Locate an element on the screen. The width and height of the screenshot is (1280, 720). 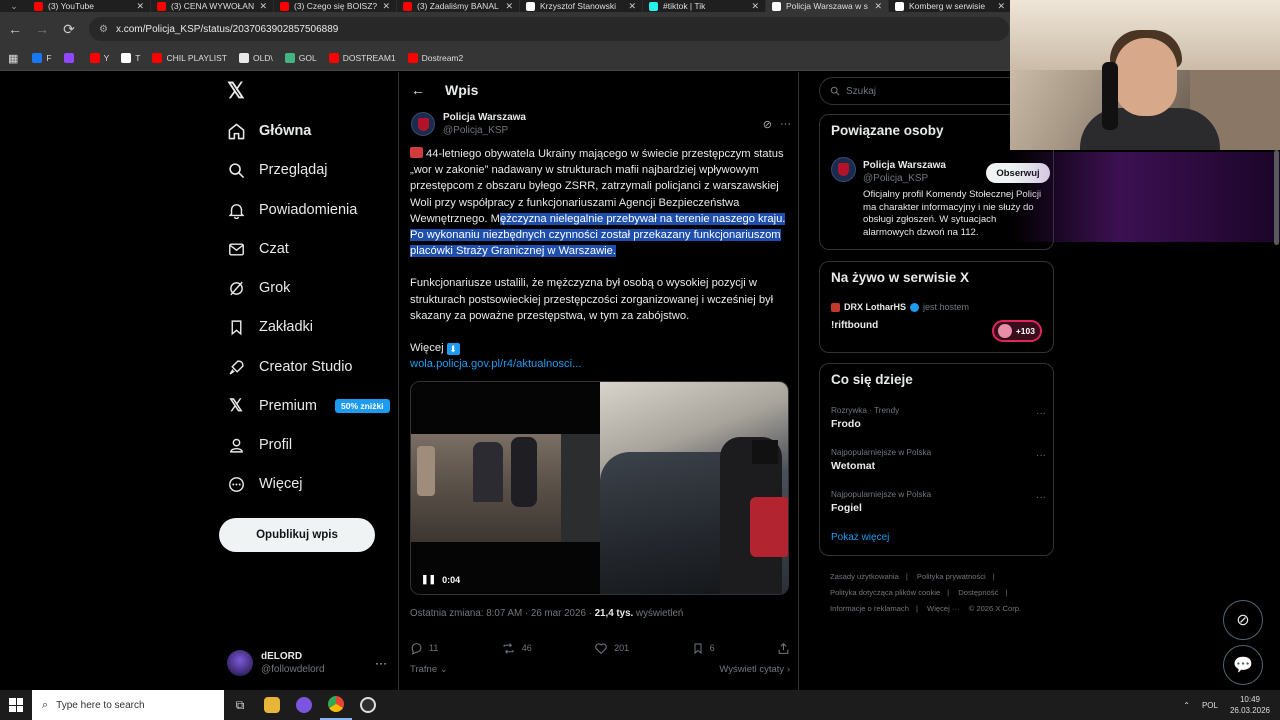
bookmark-button: 6 is located at coordinates (703, 648).